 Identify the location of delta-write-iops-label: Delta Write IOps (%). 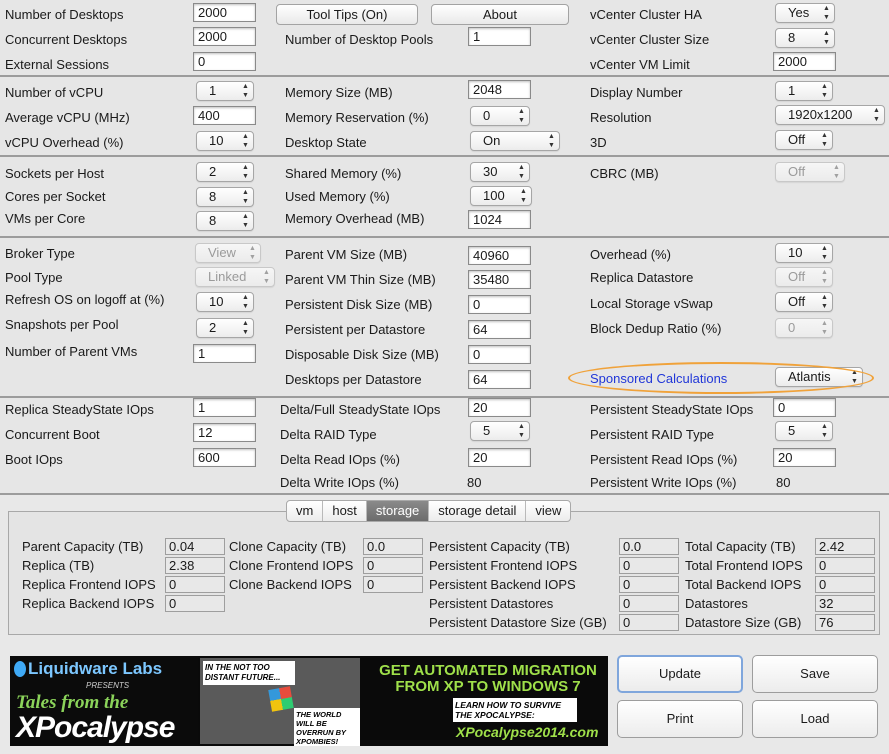
(339, 482).